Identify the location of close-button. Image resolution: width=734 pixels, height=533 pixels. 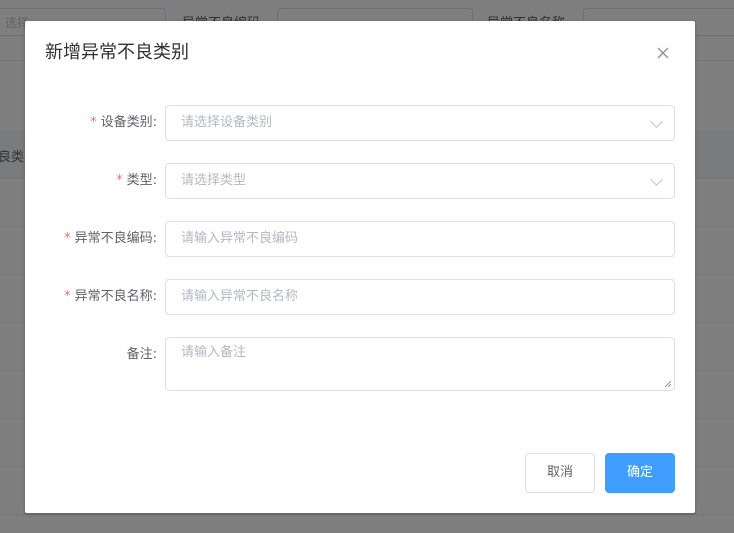
(663, 53).